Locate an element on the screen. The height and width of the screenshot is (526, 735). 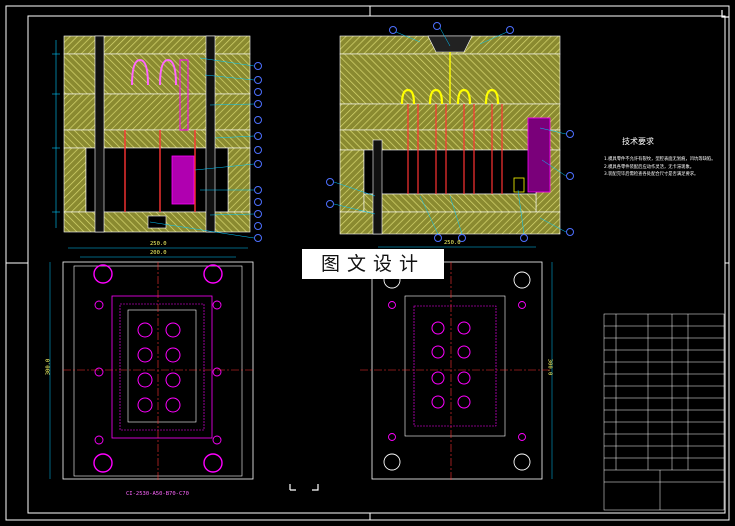
right-plan-view is located at coordinates (456, 363).